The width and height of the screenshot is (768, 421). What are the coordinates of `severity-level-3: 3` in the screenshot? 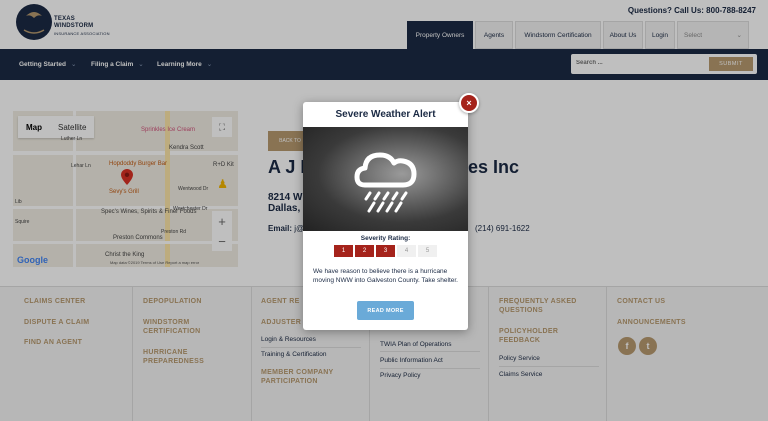 It's located at (385, 251).